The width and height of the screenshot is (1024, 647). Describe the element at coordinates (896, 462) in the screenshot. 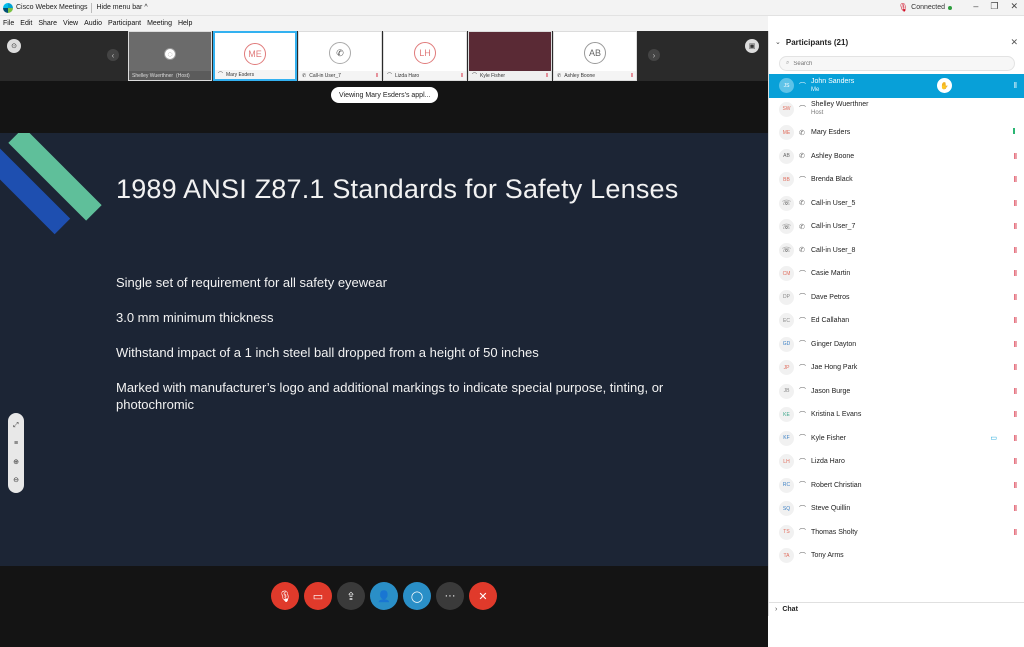

I see `participant-row: LH ⌒ Lizda Haro ǁ` at that location.